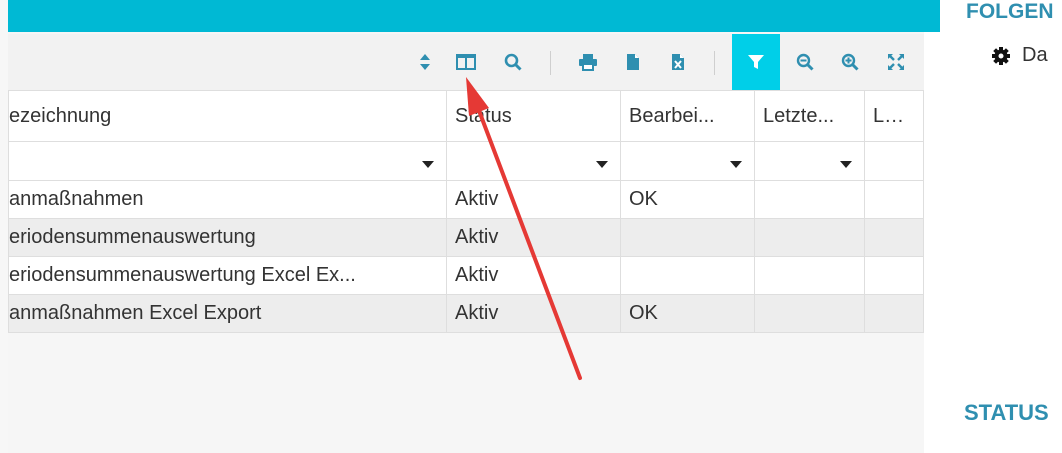  What do you see at coordinates (1006, 412) in the screenshot?
I see `status-section-title: STATUS` at bounding box center [1006, 412].